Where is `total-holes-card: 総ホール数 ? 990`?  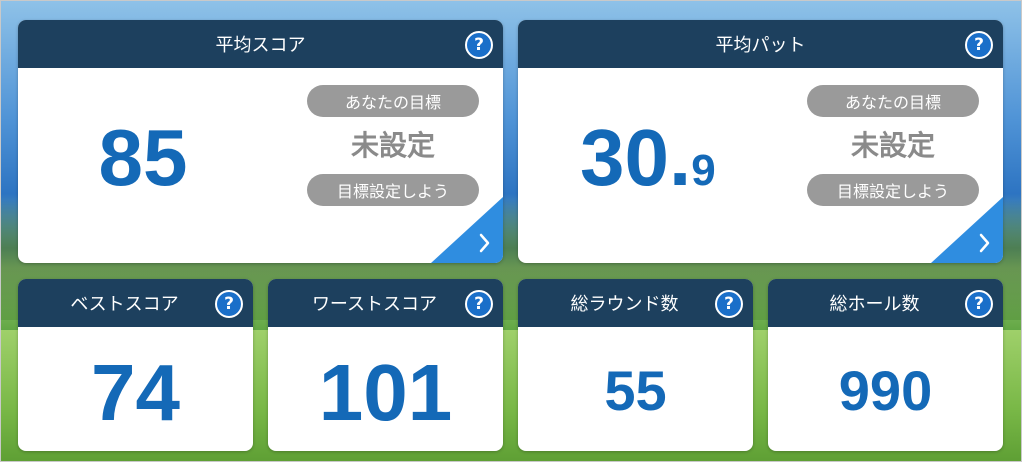
total-holes-card: 総ホール数 ? 990 is located at coordinates (885, 365).